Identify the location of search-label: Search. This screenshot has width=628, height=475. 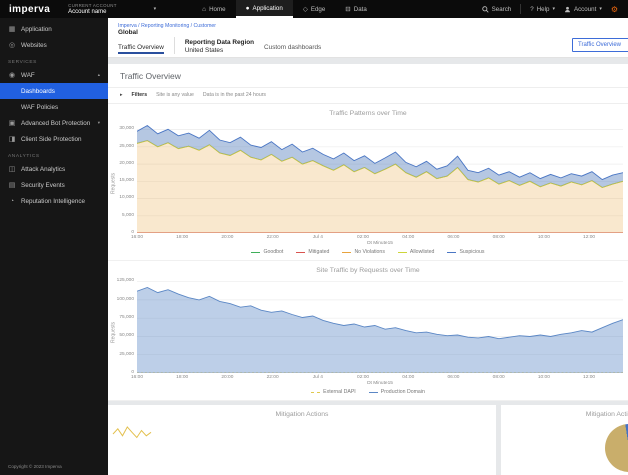
(501, 9).